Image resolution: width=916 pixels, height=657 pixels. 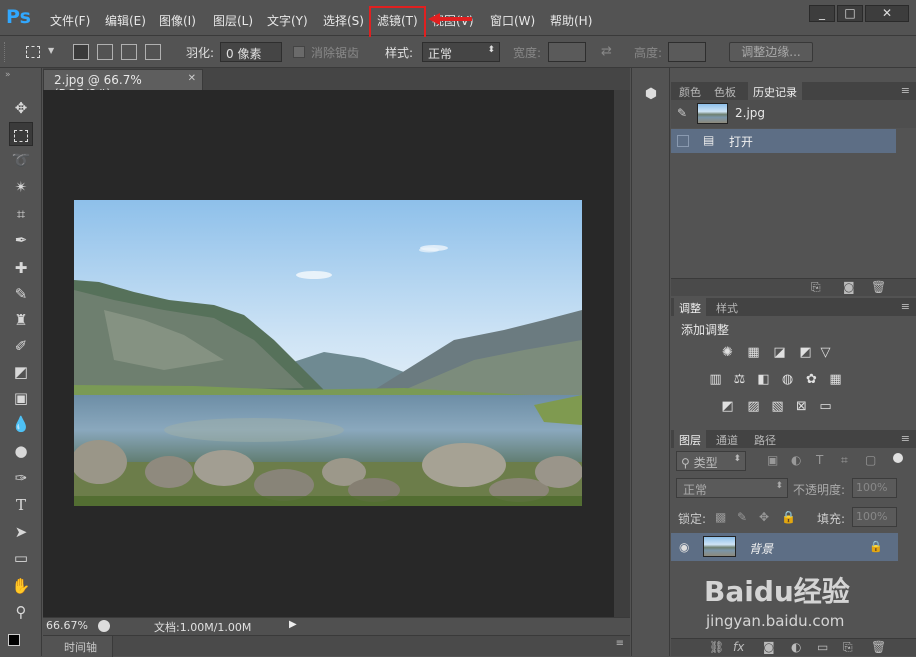 What do you see at coordinates (651, 96) in the screenshot?
I see `3d-cube-icon: ⬢` at bounding box center [651, 96].